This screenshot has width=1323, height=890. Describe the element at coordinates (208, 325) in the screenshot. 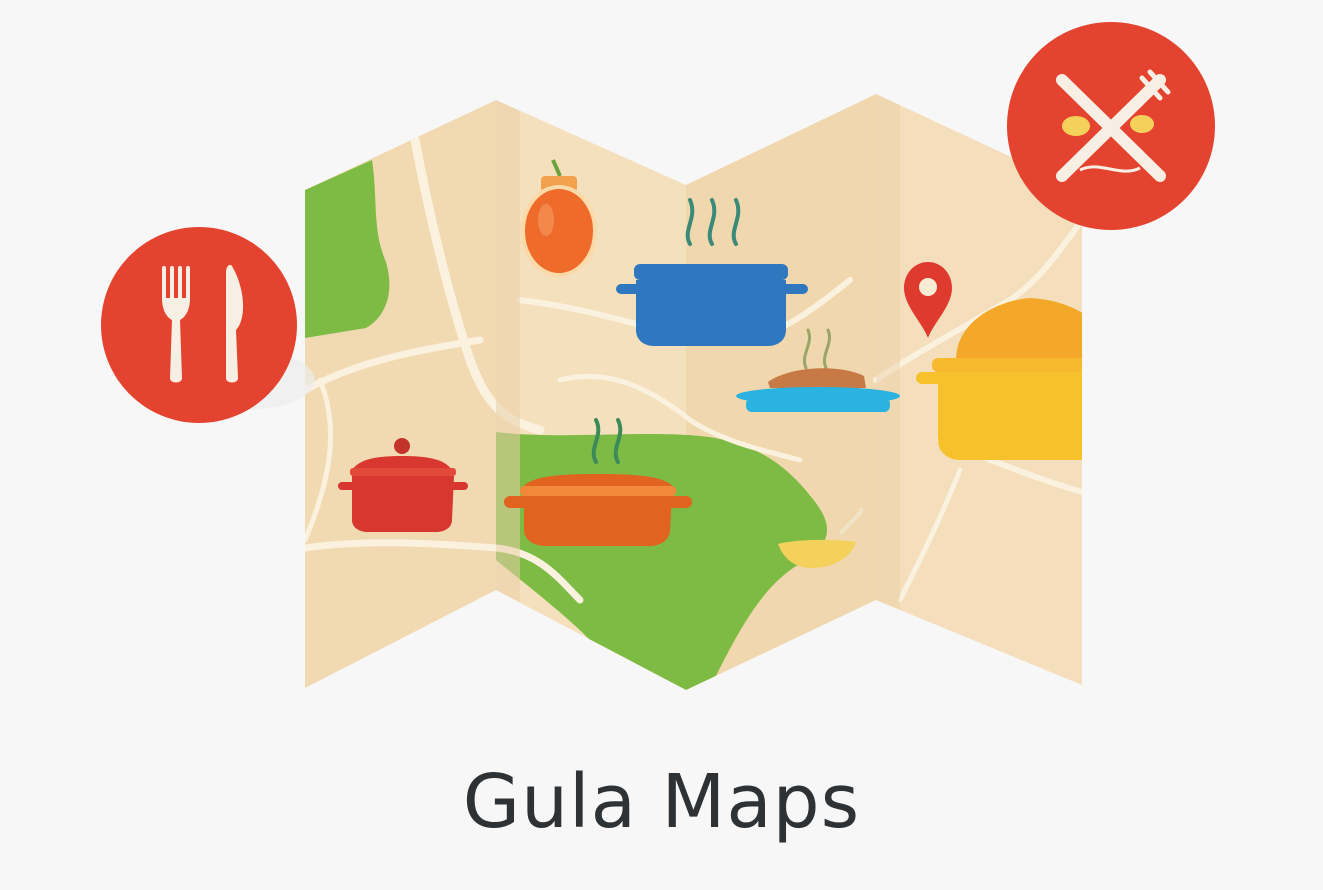

I see `fork-knife-icon` at that location.